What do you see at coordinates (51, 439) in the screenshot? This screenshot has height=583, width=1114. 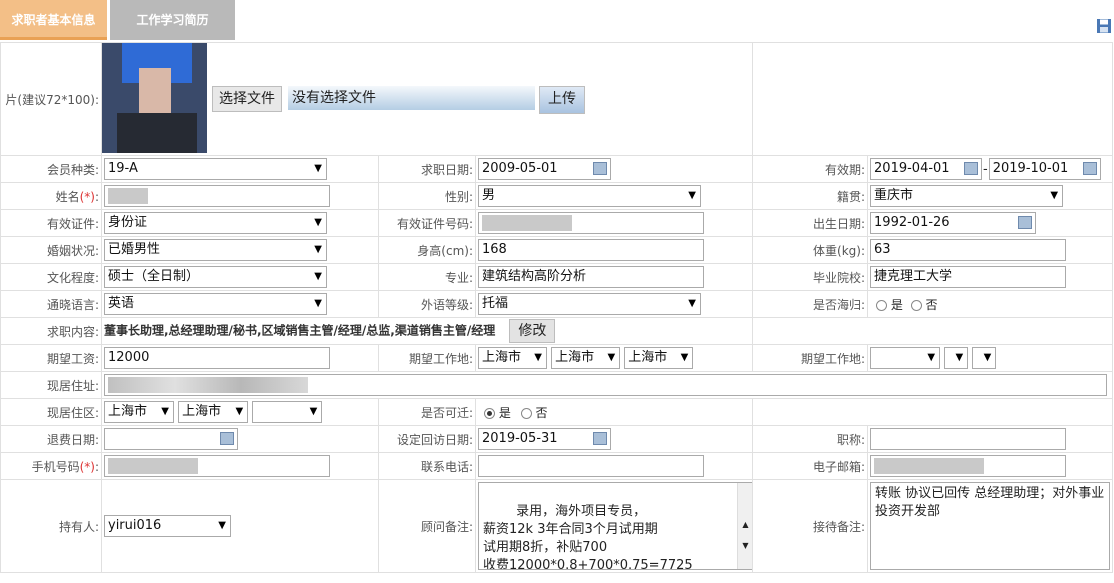 I see `refund-date-label: 退费日期:` at bounding box center [51, 439].